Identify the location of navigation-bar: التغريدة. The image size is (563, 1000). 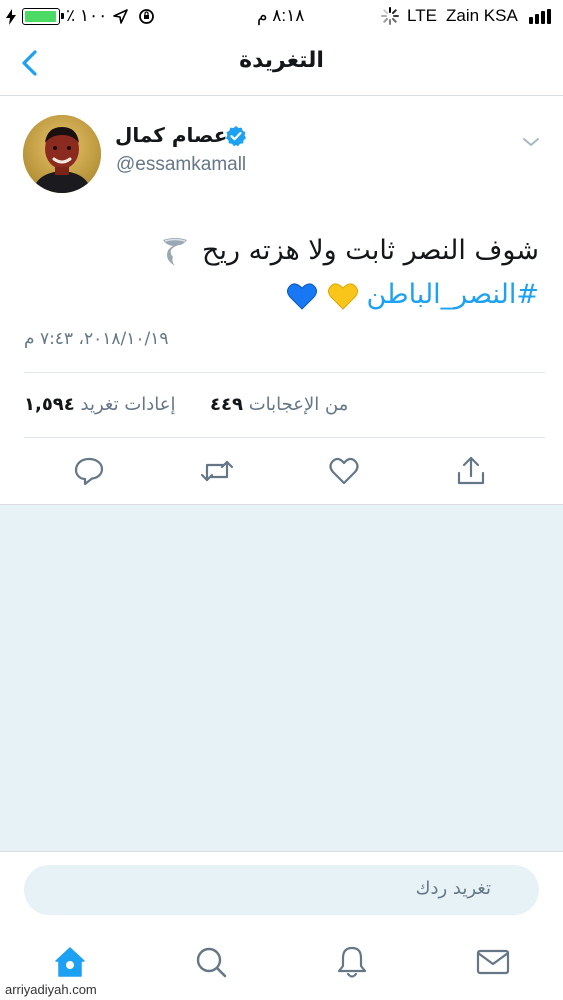
(281, 64).